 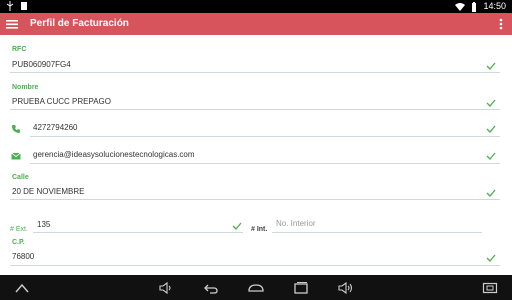 I want to click on cp-field: 76800, so click(x=23, y=256).